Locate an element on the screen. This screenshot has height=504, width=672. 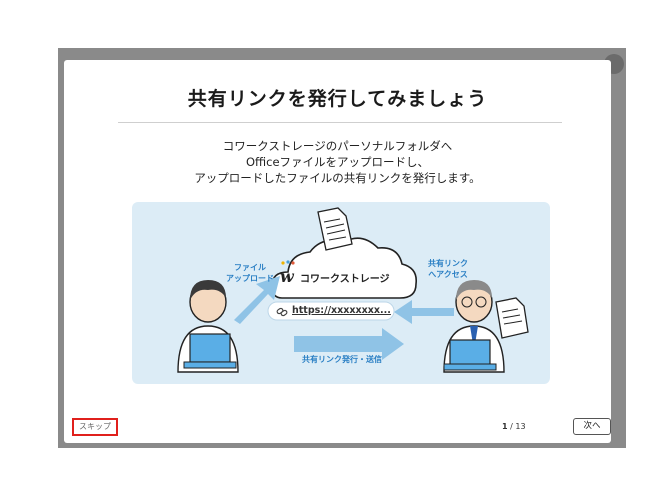
title-divider is located at coordinates (340, 122).